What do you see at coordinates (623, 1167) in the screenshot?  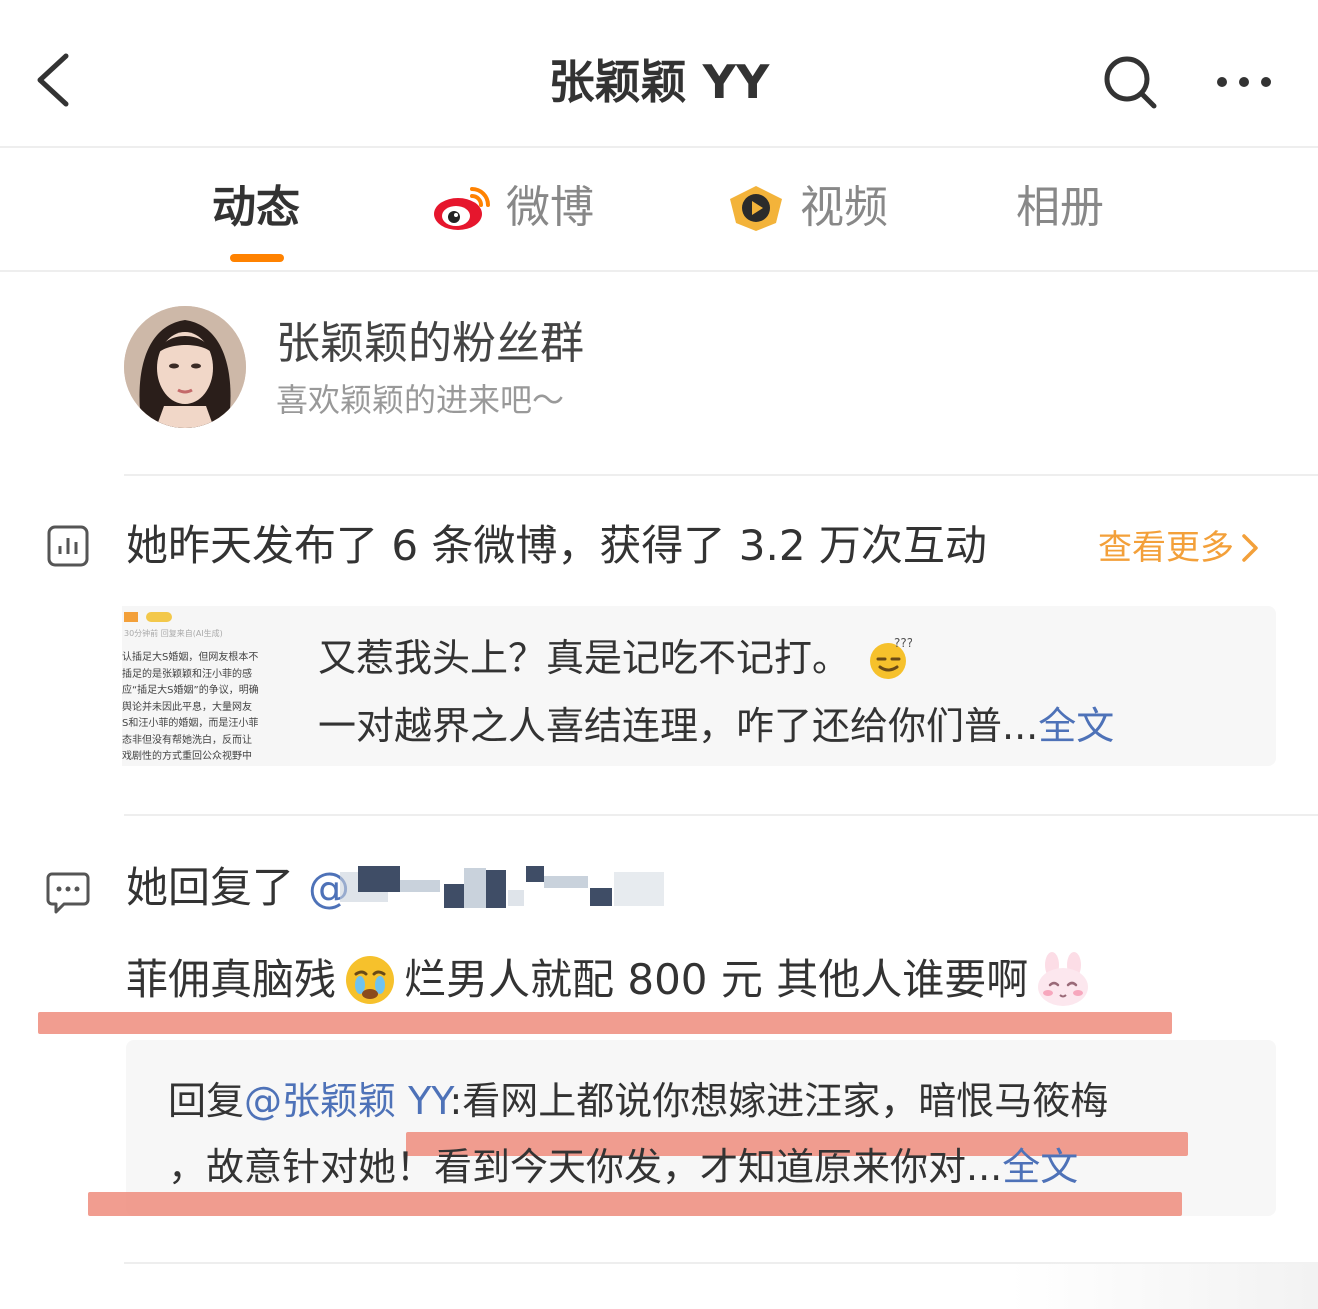 I see `quoted-line-2: ，故意针对她！看到今天你发，才知道原来你对...全文` at bounding box center [623, 1167].